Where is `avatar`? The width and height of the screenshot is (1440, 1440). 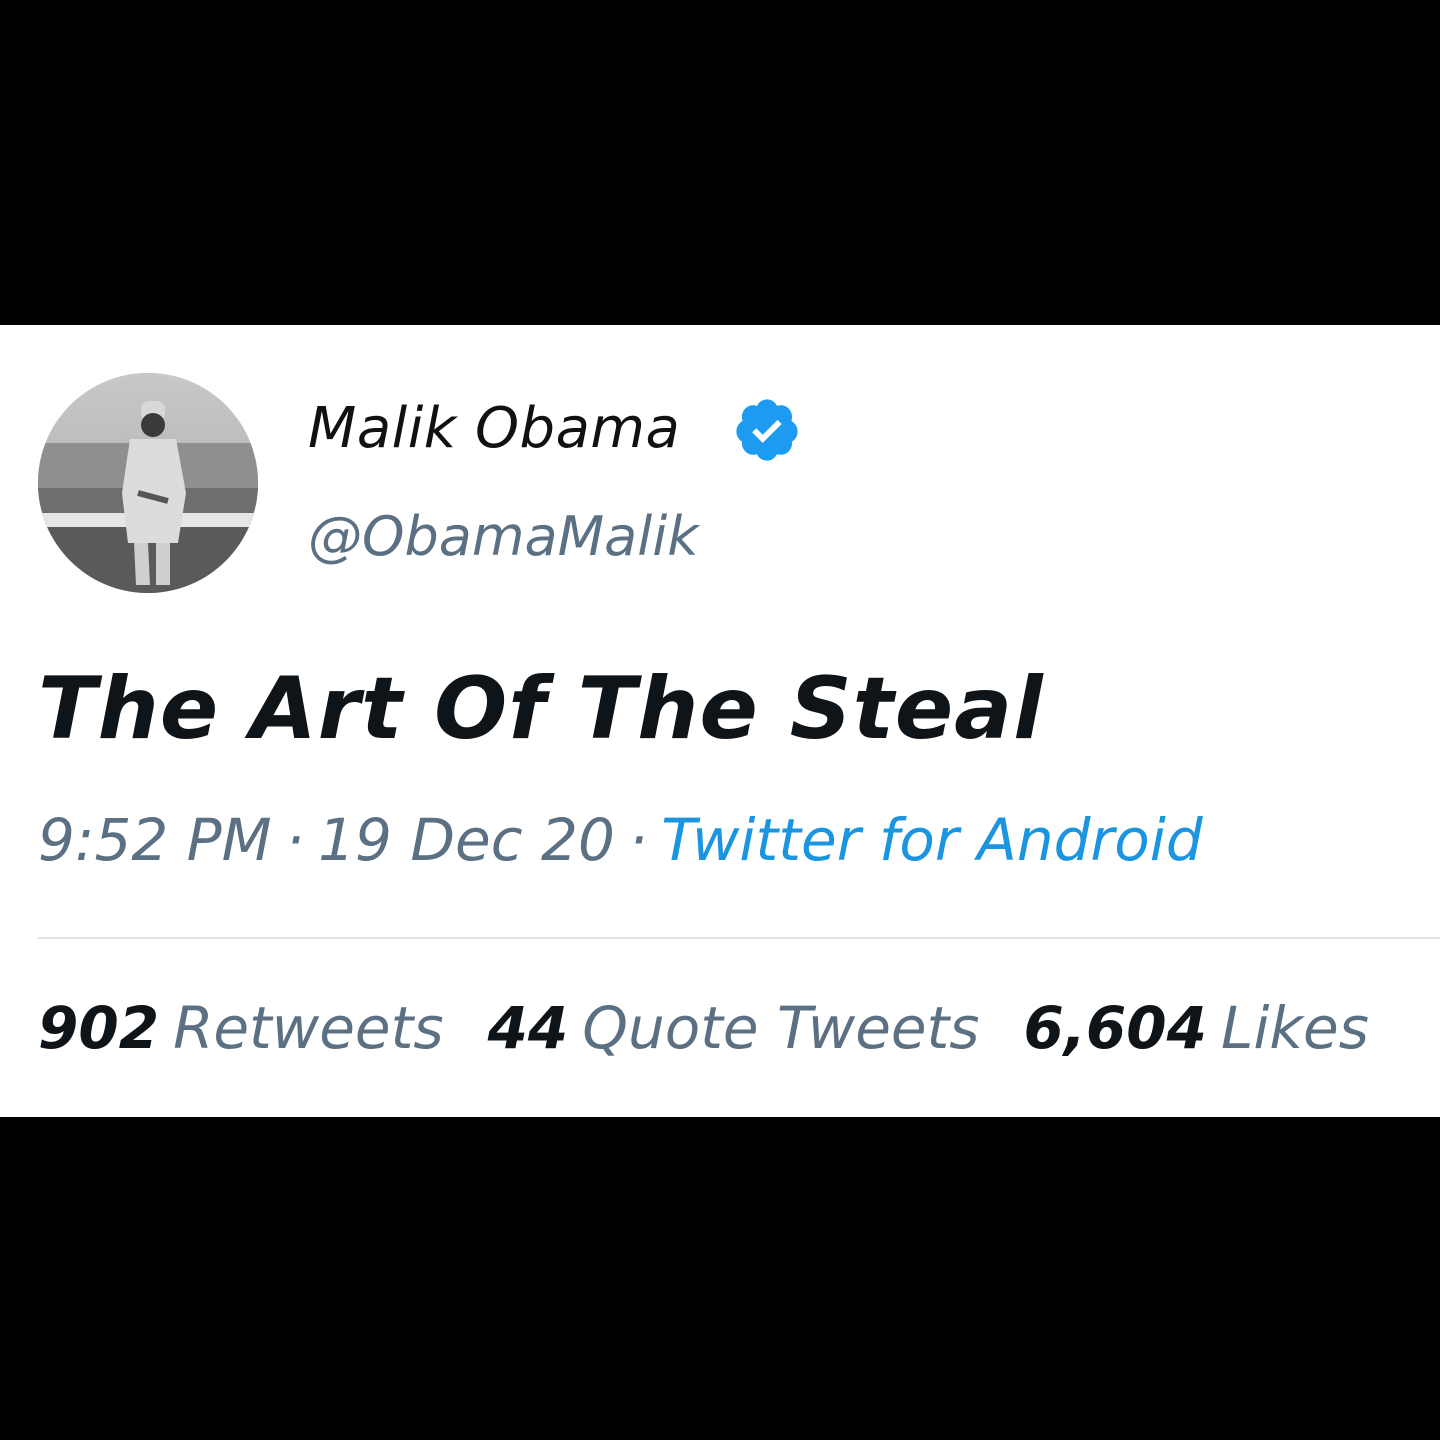
avatar is located at coordinates (148, 483).